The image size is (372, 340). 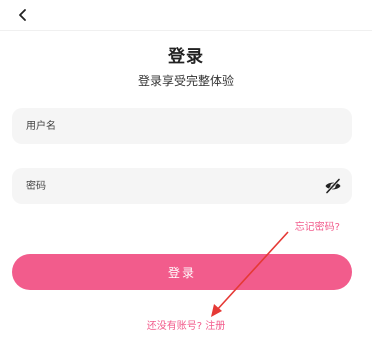 I want to click on top-bar, so click(x=186, y=15).